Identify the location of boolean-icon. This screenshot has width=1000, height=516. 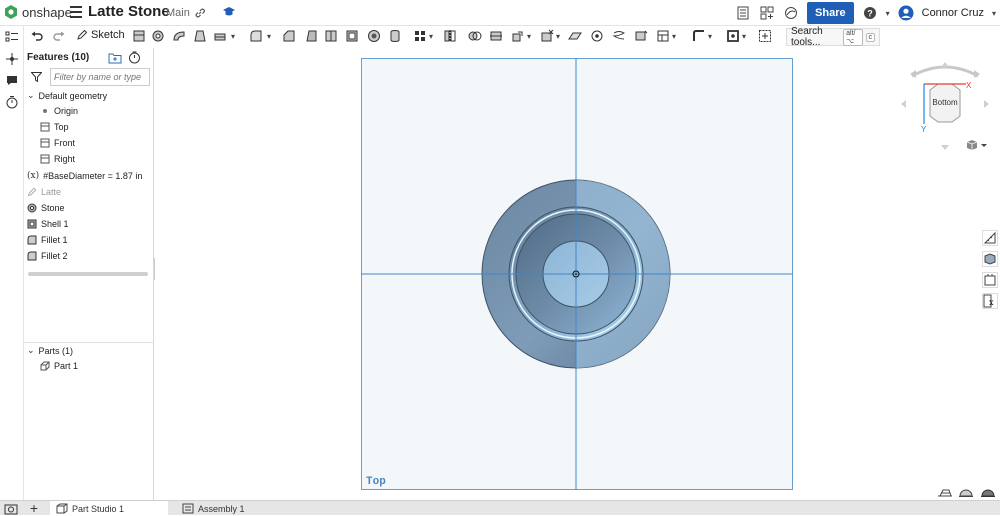
(475, 36).